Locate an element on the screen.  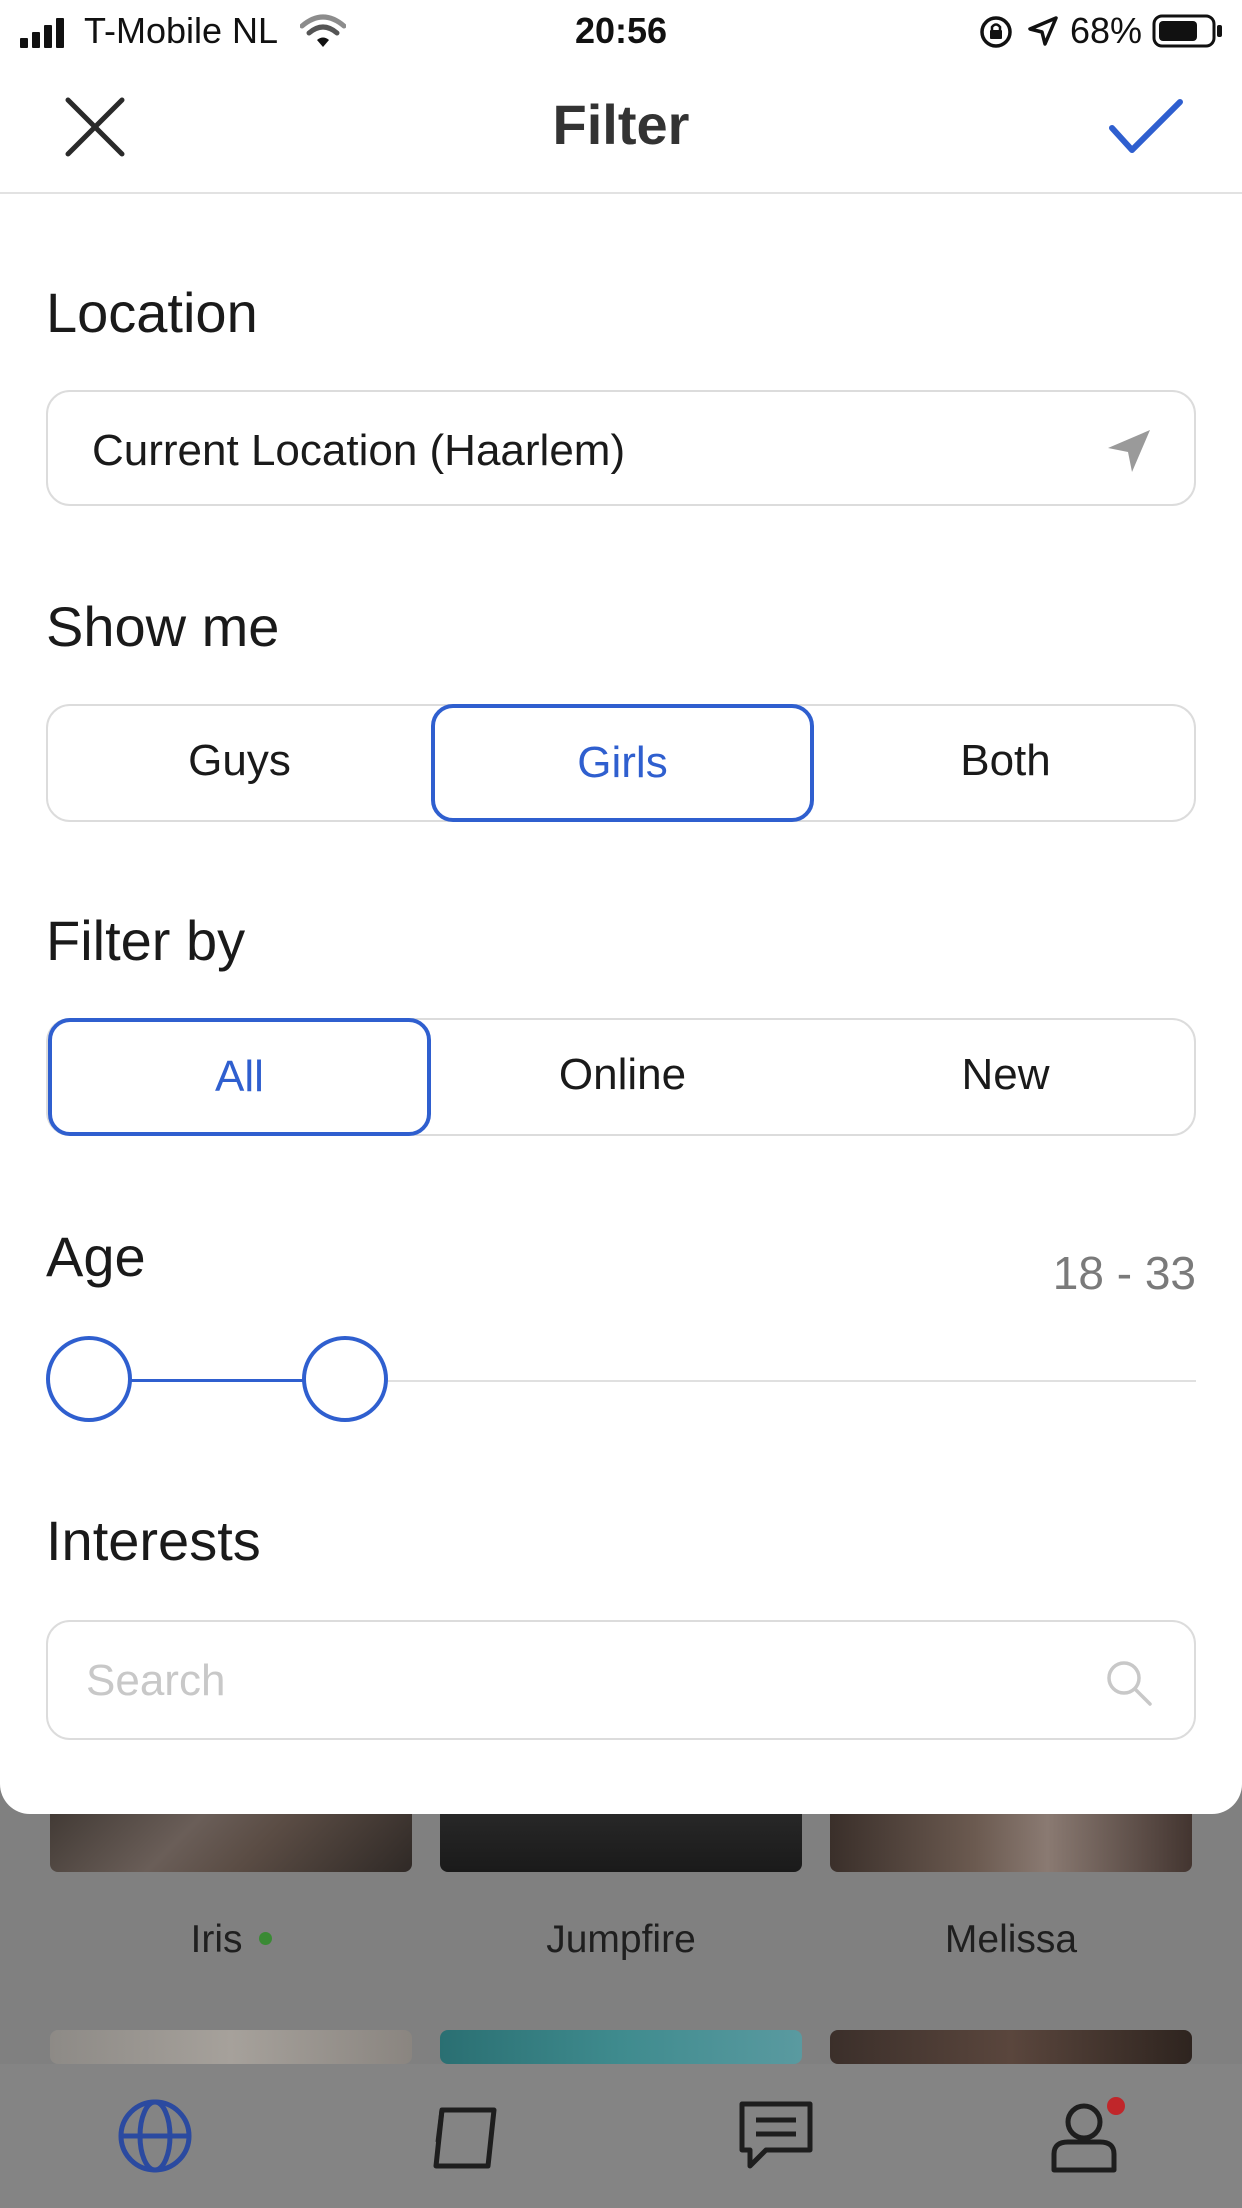
profile-name: Iris is located at coordinates (231, 1940).